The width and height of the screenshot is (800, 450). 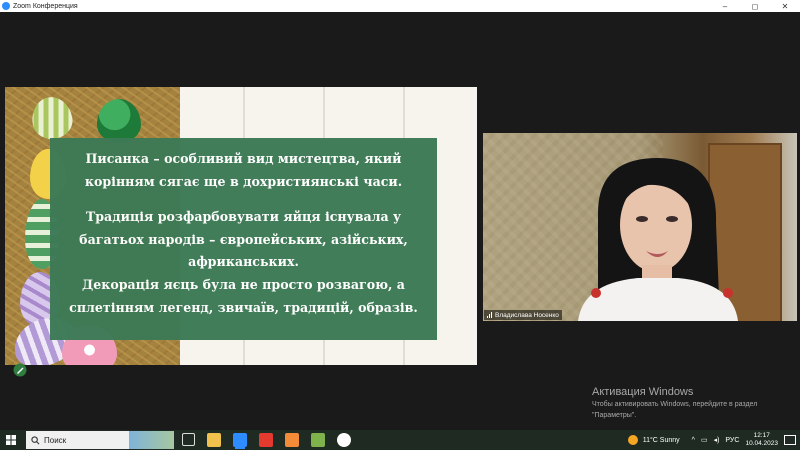 What do you see at coordinates (292, 440) in the screenshot?
I see `app-orange-icon` at bounding box center [292, 440].